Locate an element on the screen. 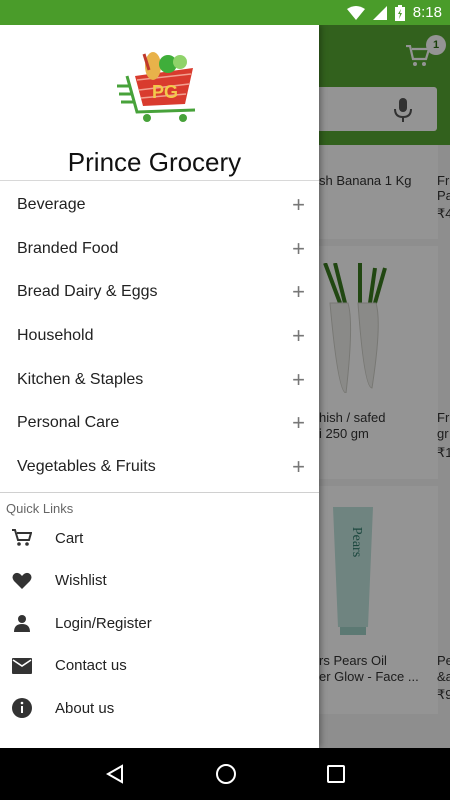  status-time: 8:18 is located at coordinates (427, 12).